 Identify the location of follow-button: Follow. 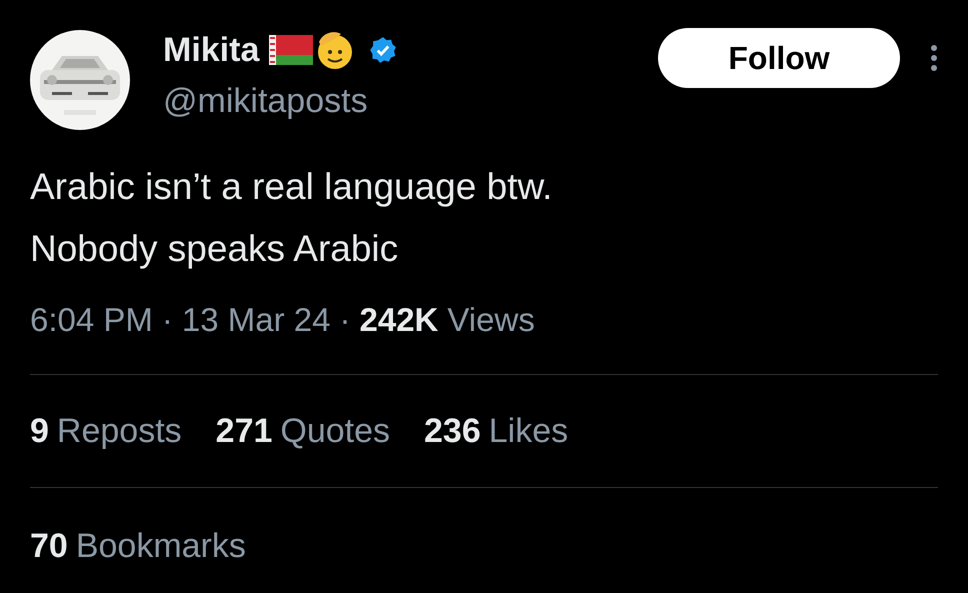
(779, 58).